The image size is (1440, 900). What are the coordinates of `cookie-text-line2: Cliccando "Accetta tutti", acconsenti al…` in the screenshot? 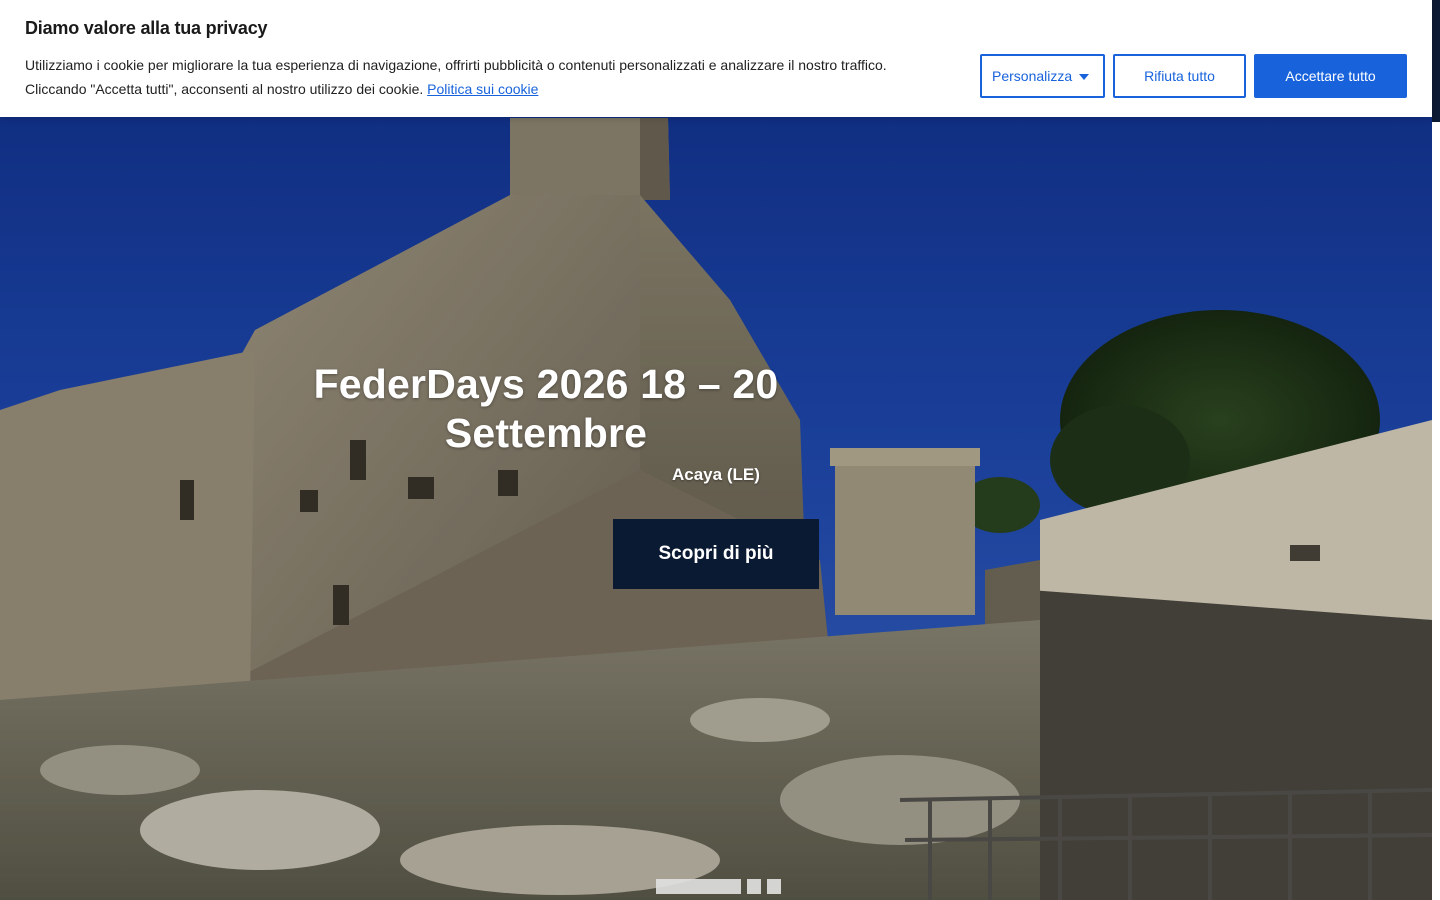 It's located at (224, 89).